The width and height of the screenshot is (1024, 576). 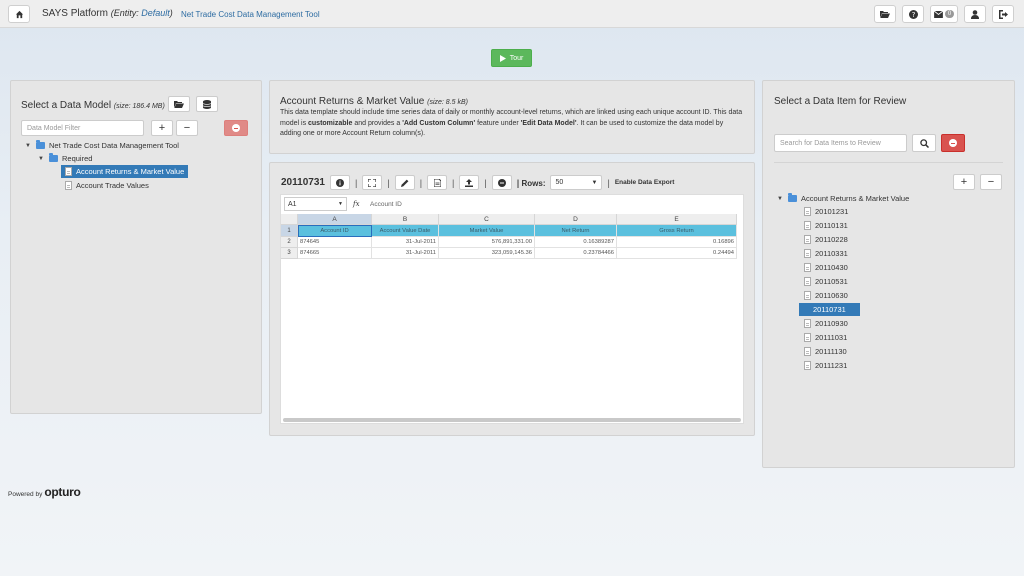 What do you see at coordinates (437, 182) in the screenshot?
I see `document-button` at bounding box center [437, 182].